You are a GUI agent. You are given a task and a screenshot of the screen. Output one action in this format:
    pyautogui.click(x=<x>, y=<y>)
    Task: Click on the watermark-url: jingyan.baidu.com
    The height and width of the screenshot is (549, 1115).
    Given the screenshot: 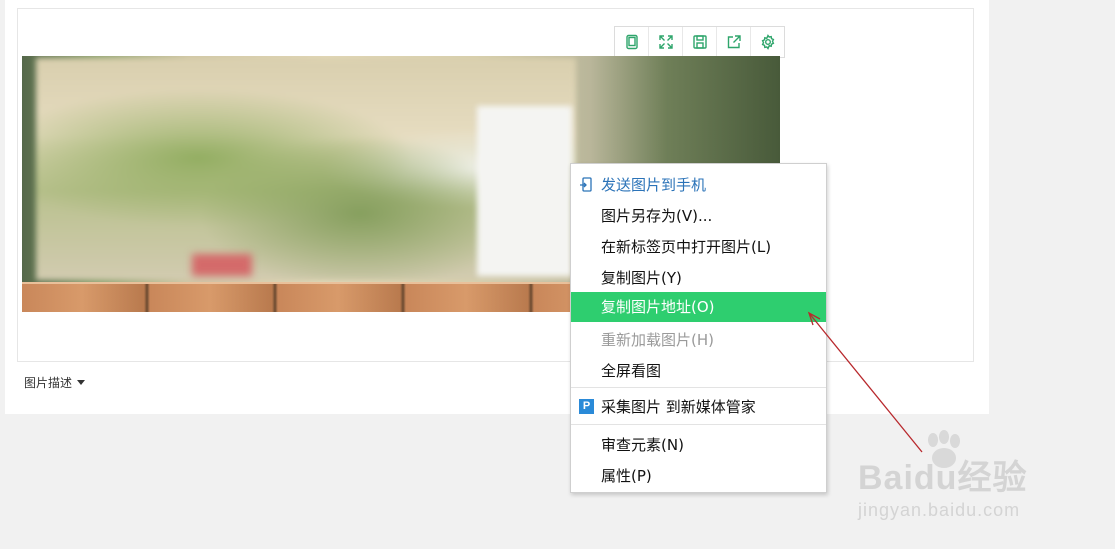 What is the action you would take?
    pyautogui.click(x=939, y=510)
    